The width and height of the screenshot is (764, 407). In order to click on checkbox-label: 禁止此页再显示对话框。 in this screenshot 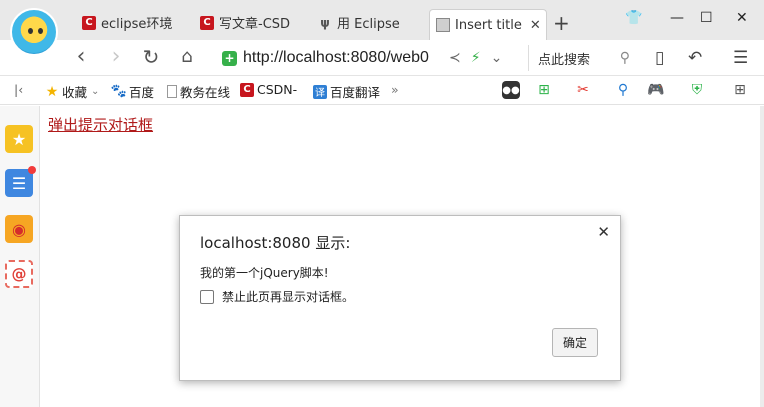, I will do `click(288, 297)`.